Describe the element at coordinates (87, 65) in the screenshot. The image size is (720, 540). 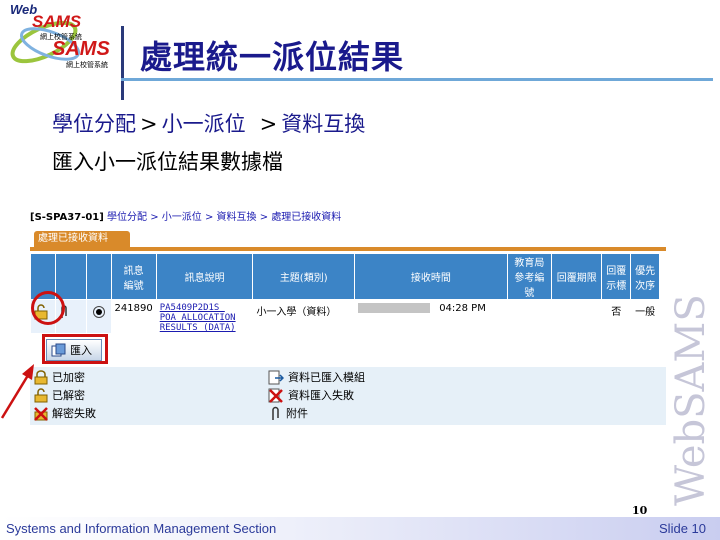
I see `logo-tagline-bottom: 網上校管系統` at that location.